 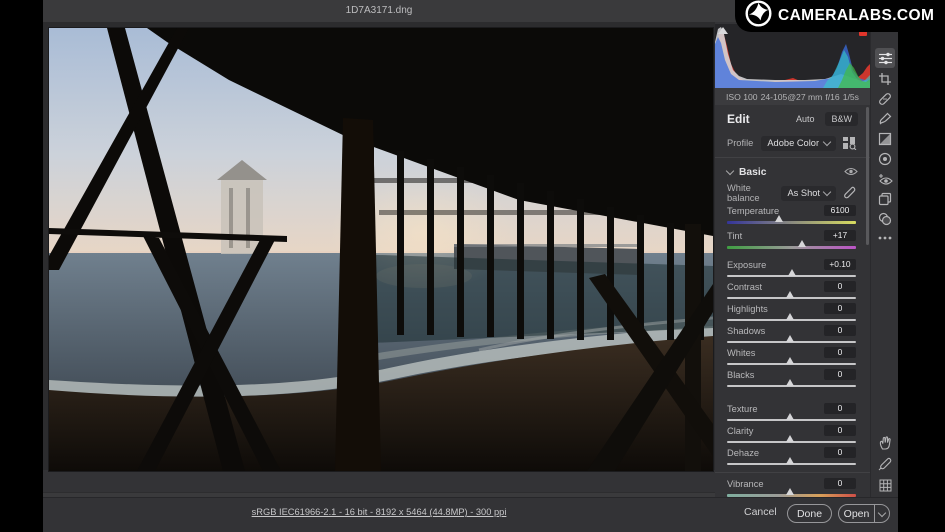 I want to click on presets-panel-button, so click(x=885, y=199).